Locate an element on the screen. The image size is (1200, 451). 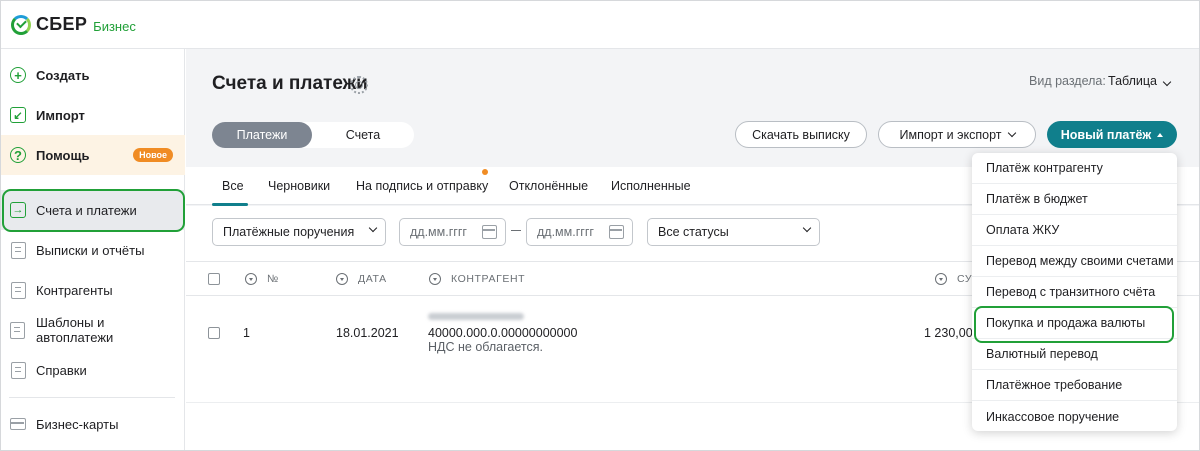
gear-icon is located at coordinates (359, 85).